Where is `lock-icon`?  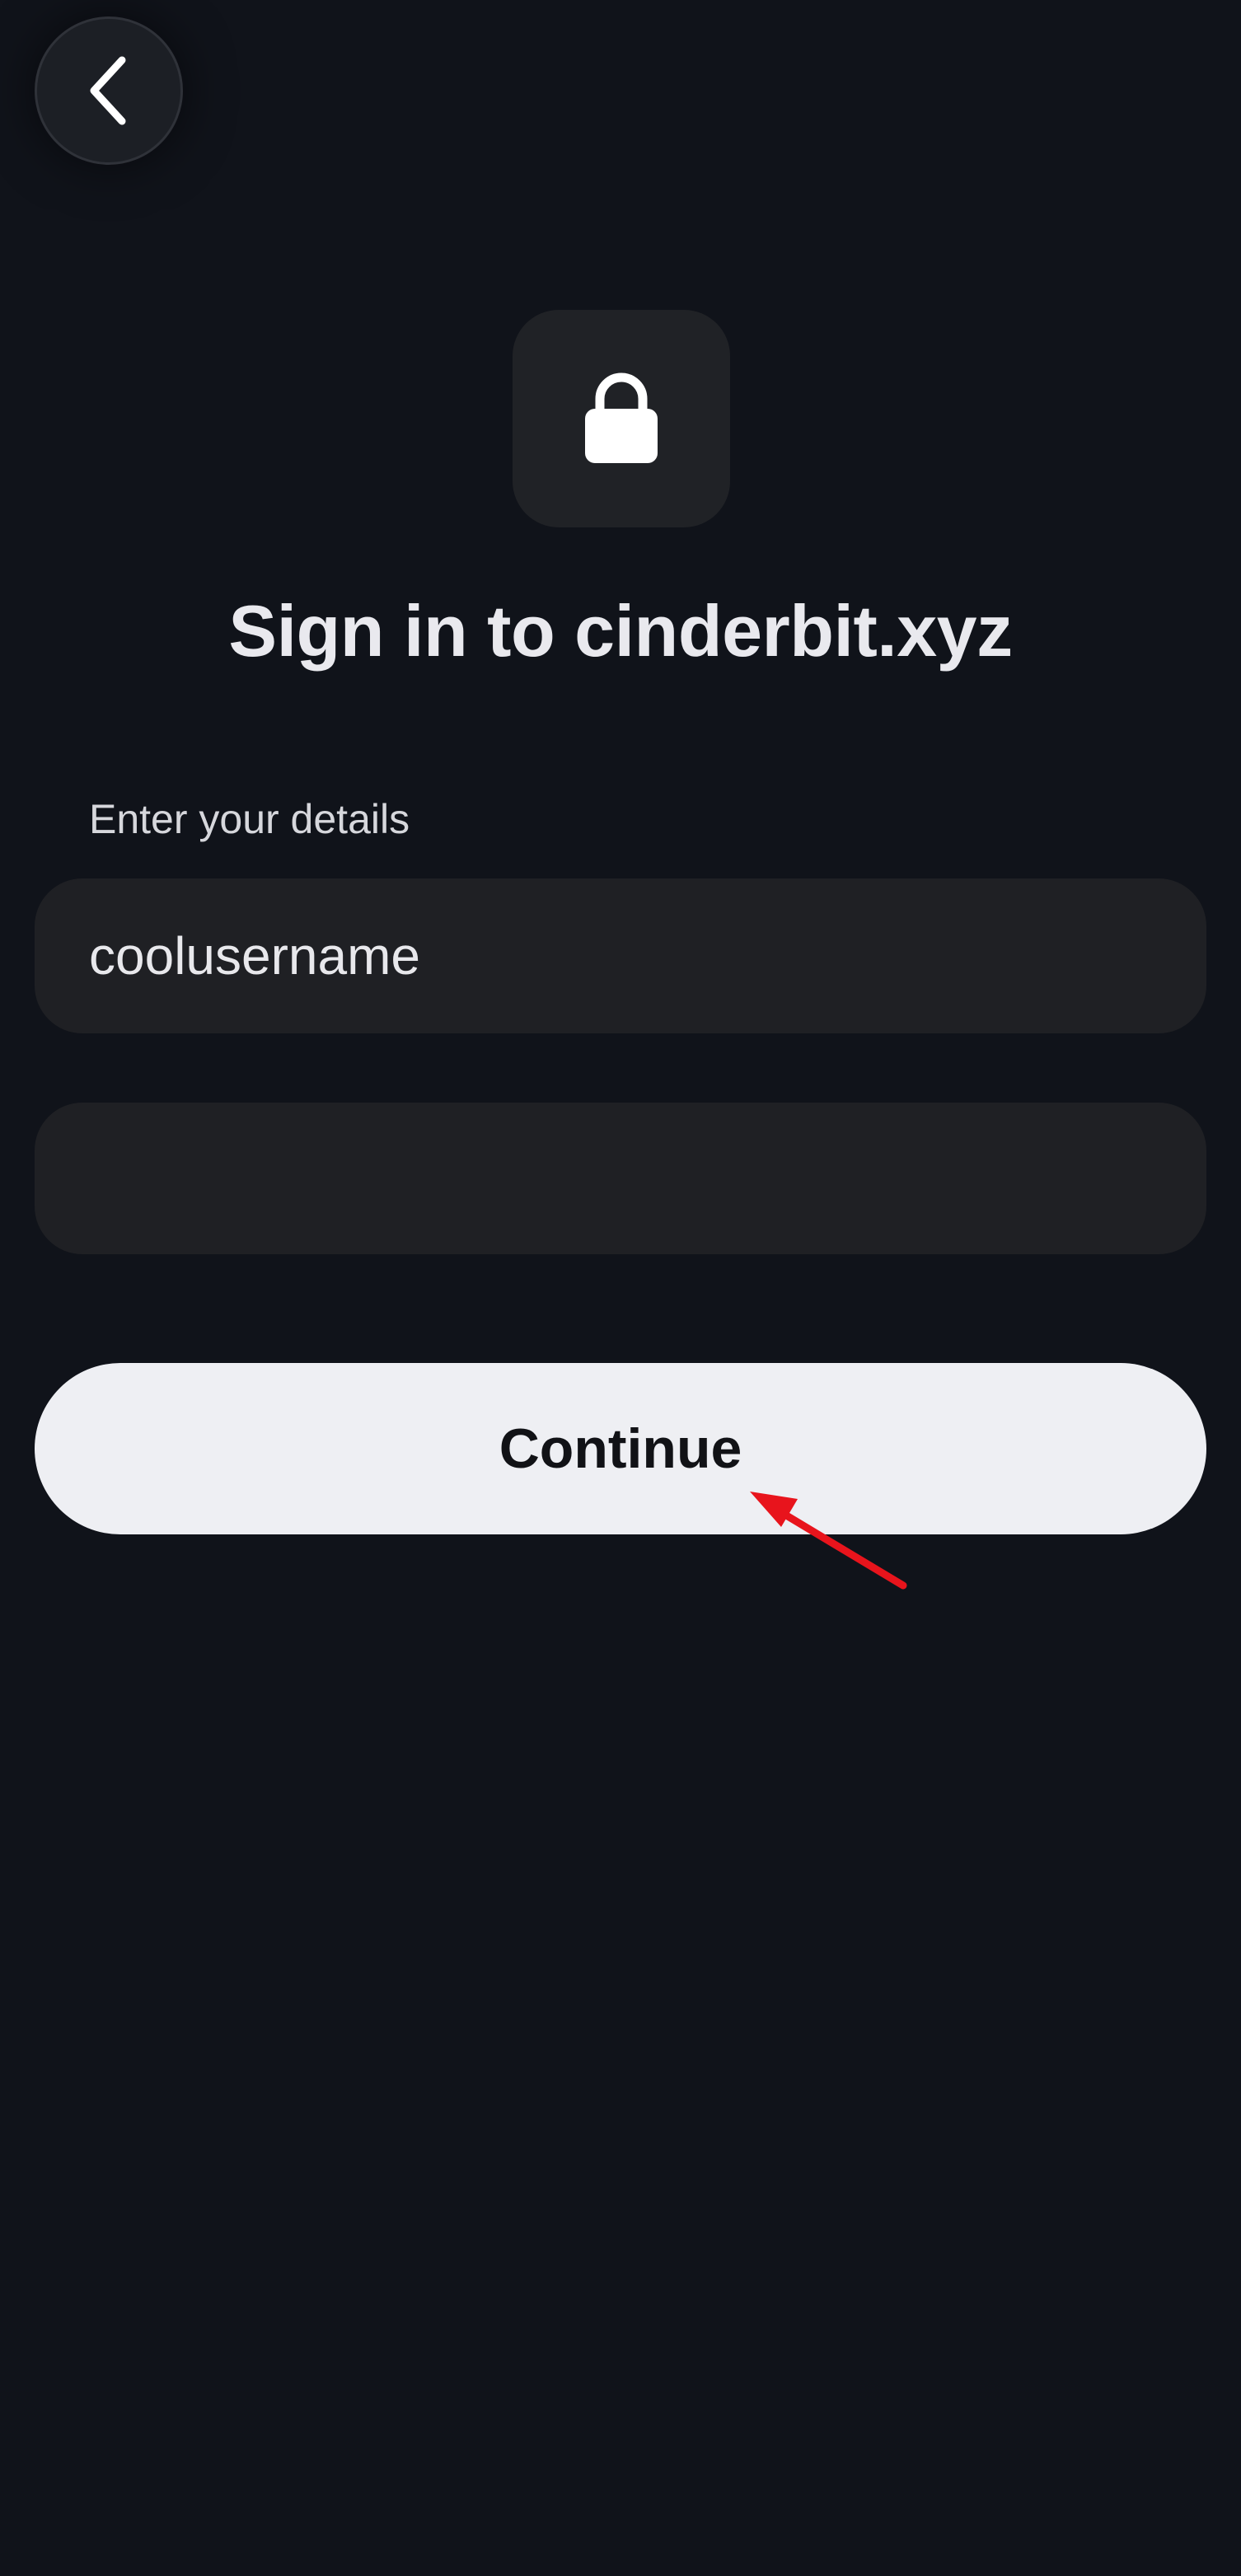 lock-icon is located at coordinates (621, 419).